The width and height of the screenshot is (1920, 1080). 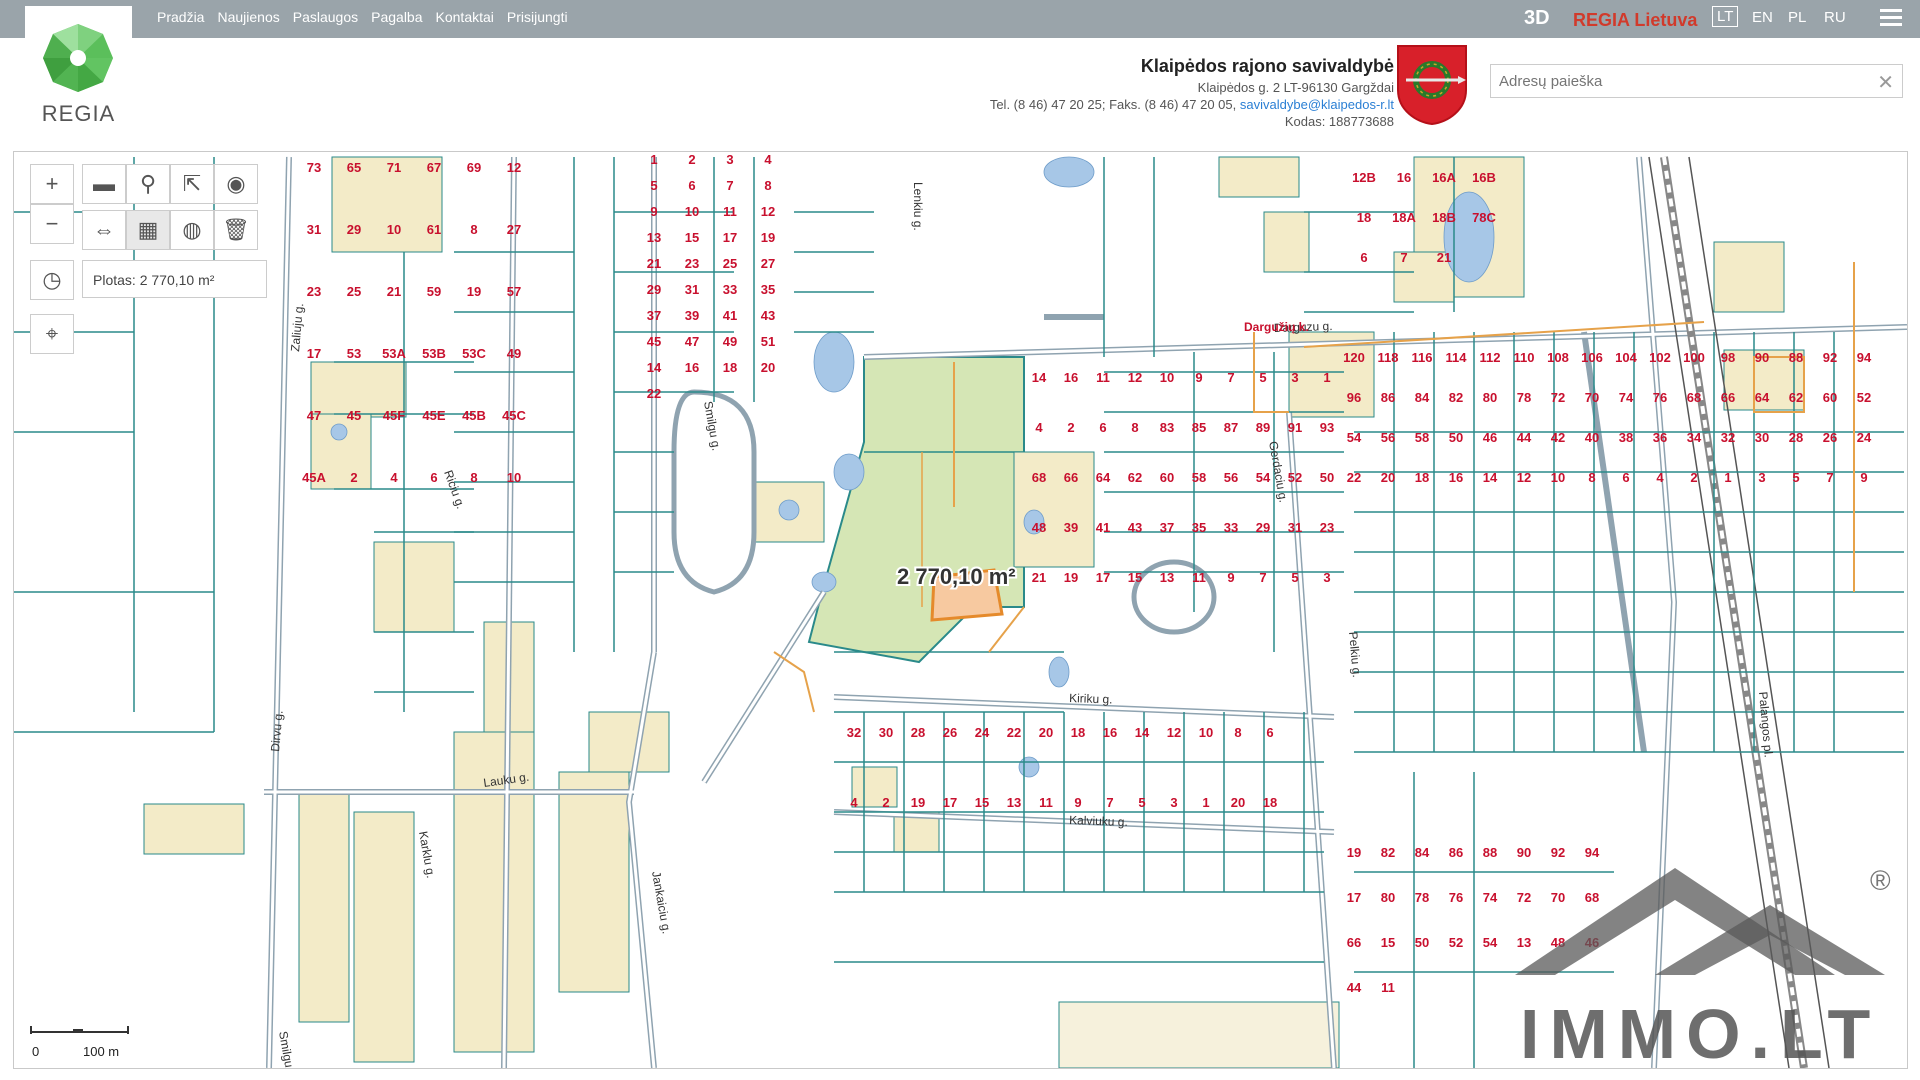 I want to click on measure-area-icon: ▦, so click(x=148, y=230).